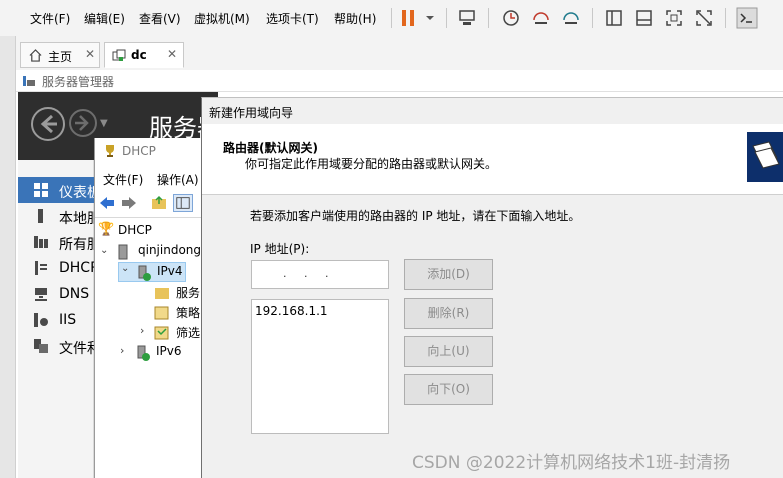 The image size is (783, 478). What do you see at coordinates (160, 18) in the screenshot?
I see `menu-view: 查看(V)` at bounding box center [160, 18].